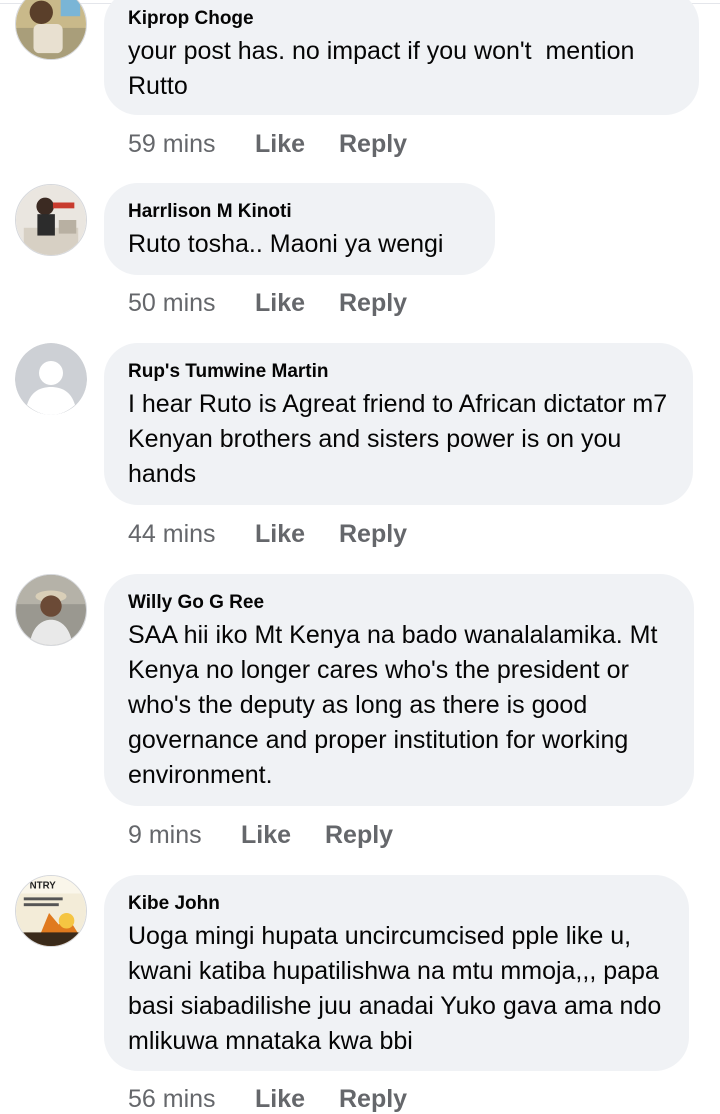 Image resolution: width=720 pixels, height=1114 pixels. I want to click on comment-timestamp: 9 mins, so click(184, 835).